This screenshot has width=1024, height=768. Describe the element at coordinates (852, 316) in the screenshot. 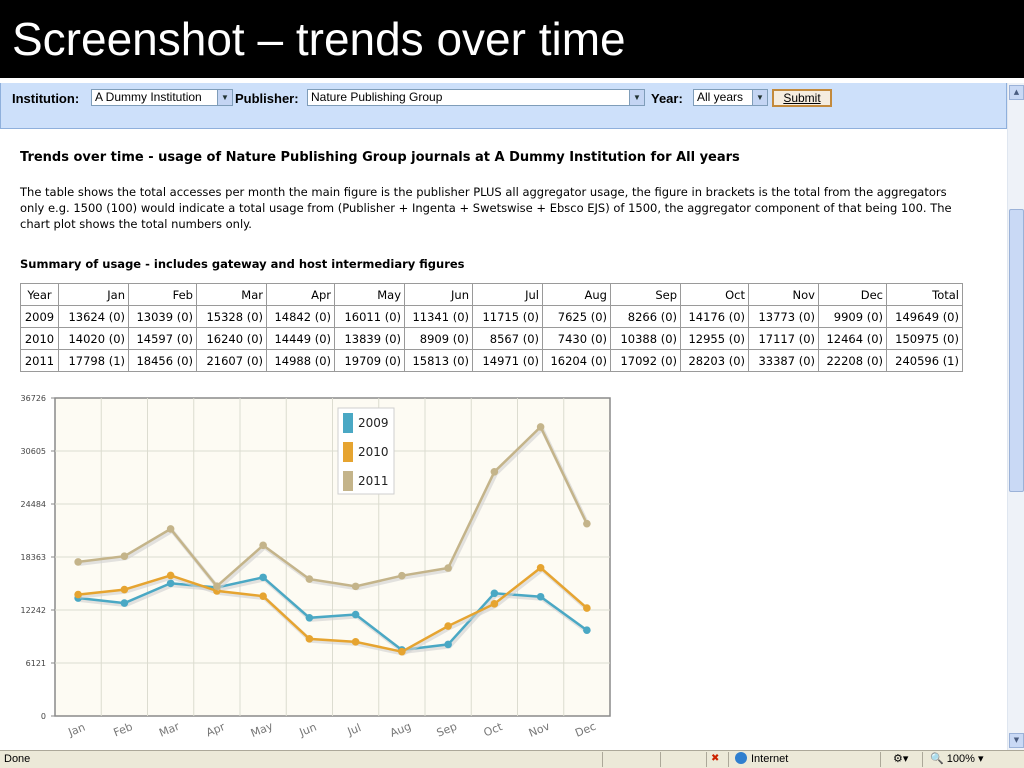

I see `table-cell: 9909 (0)` at that location.